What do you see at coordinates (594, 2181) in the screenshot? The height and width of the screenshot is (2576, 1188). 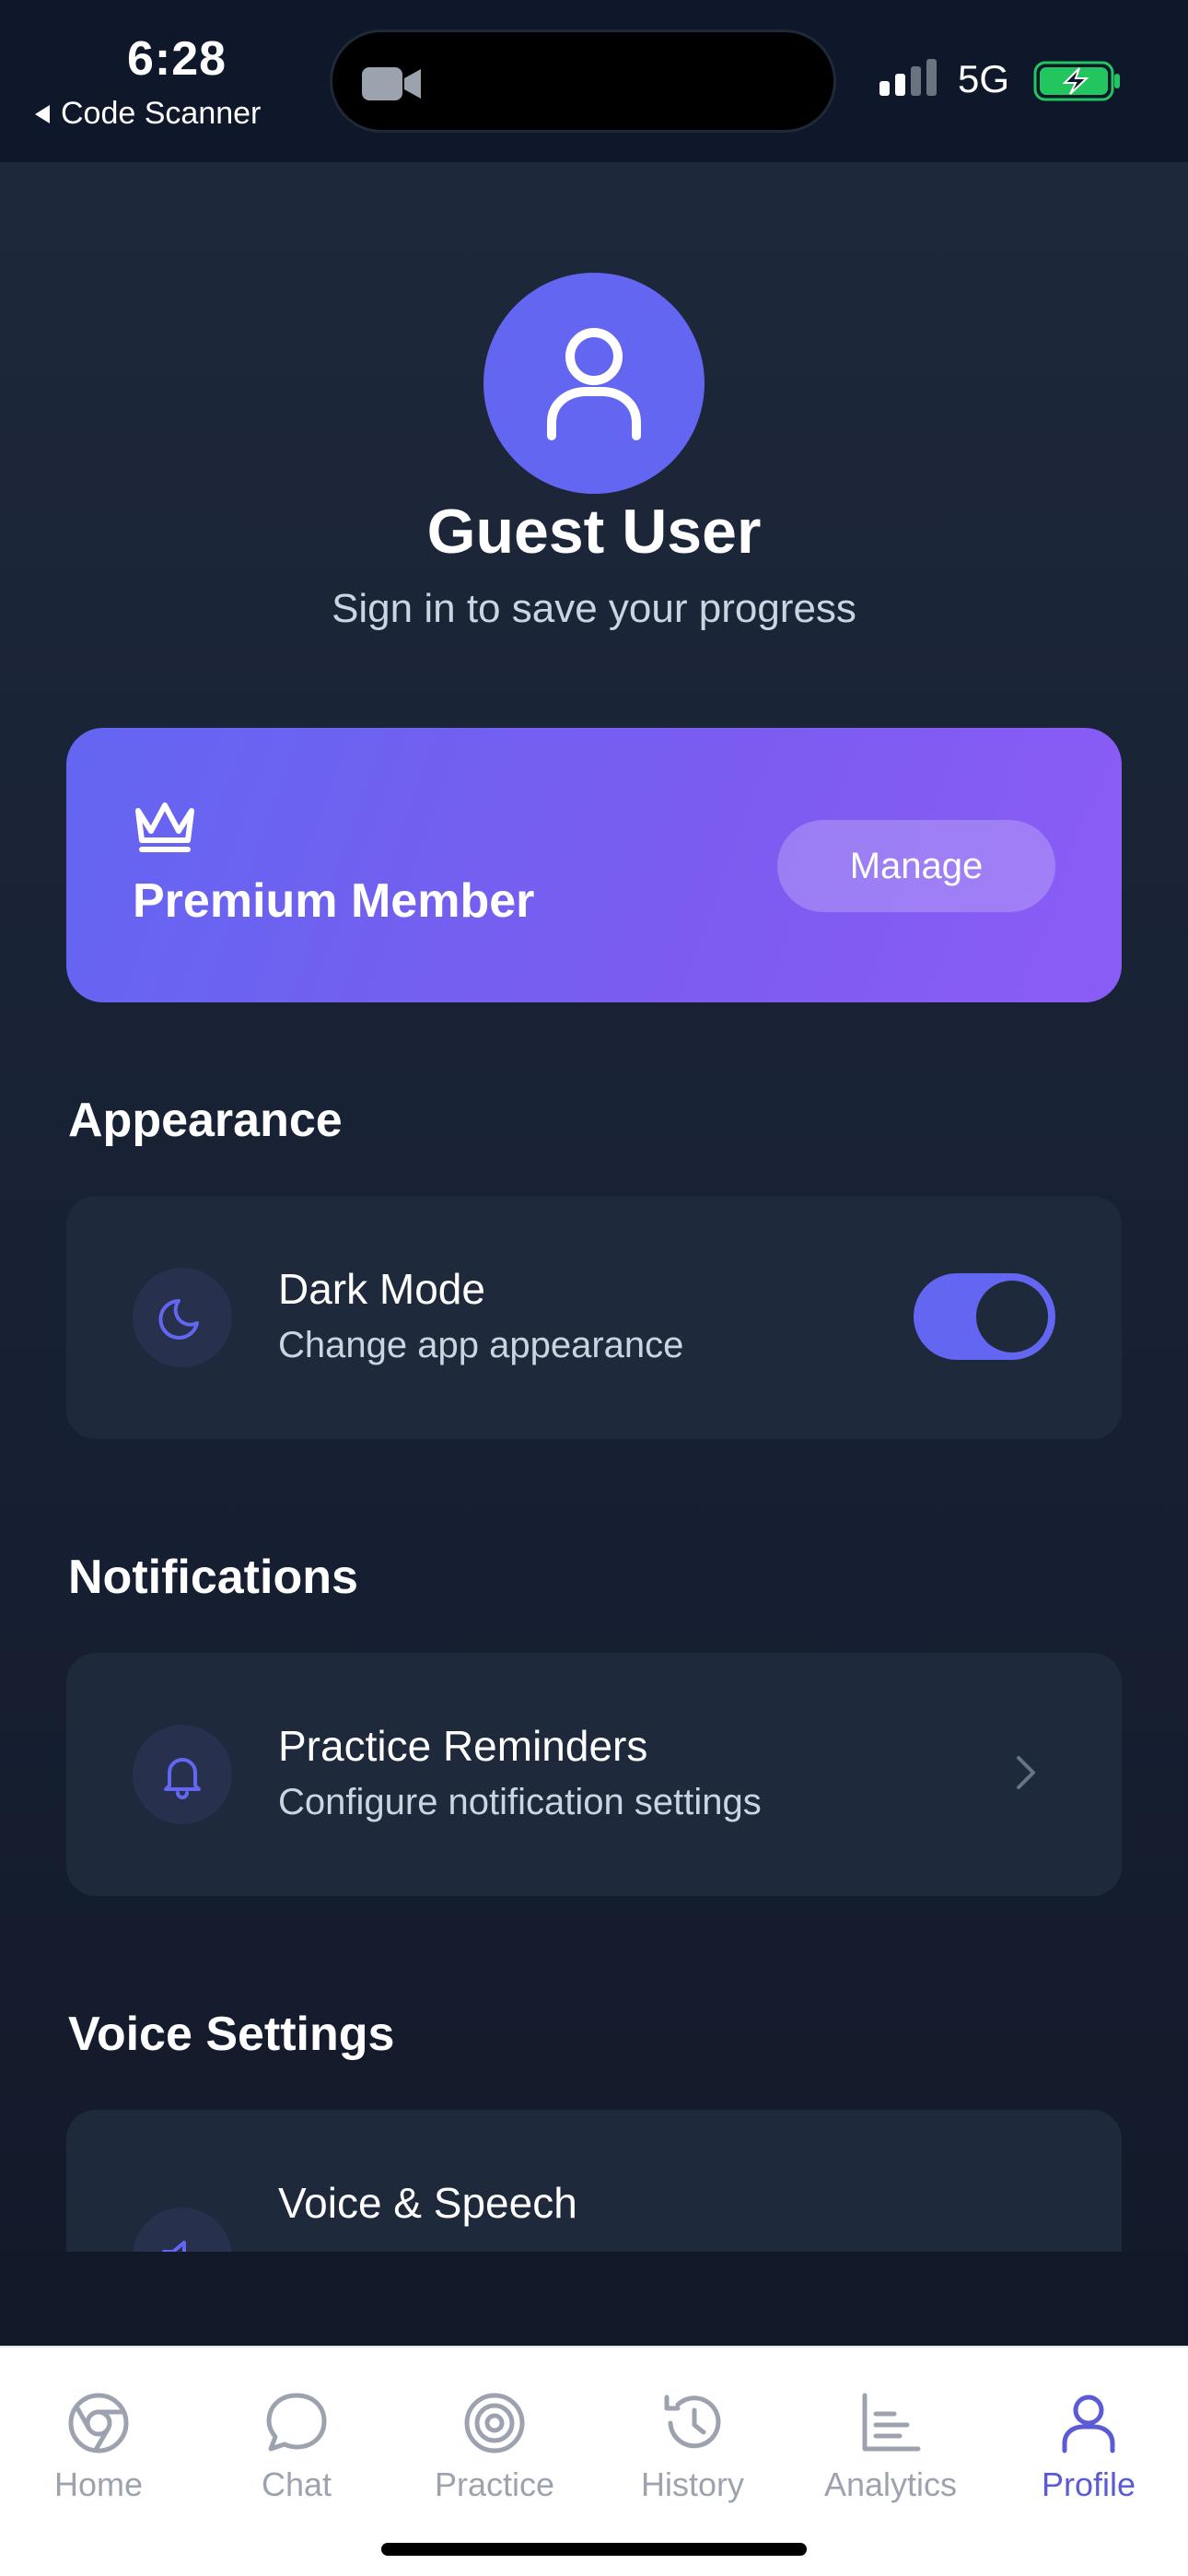 I see `voice-speech-row: Voice & Speech` at bounding box center [594, 2181].